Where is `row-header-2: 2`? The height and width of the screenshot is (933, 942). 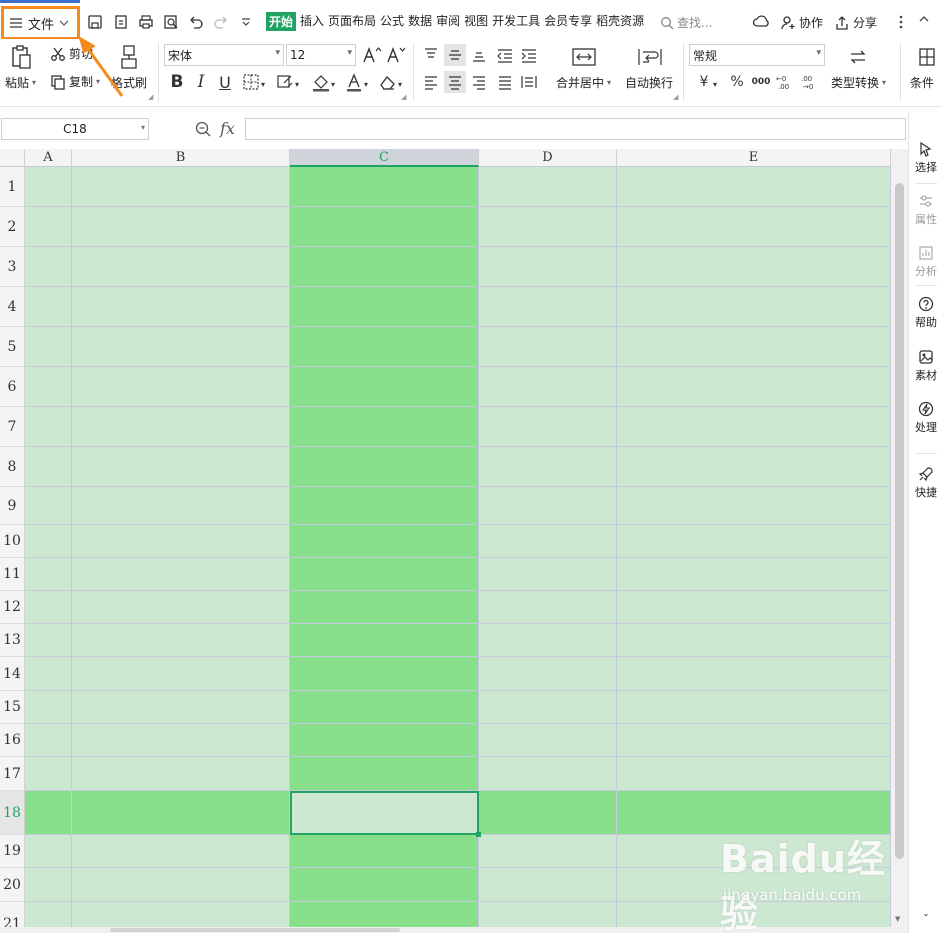
row-header-2: 2 is located at coordinates (12, 227).